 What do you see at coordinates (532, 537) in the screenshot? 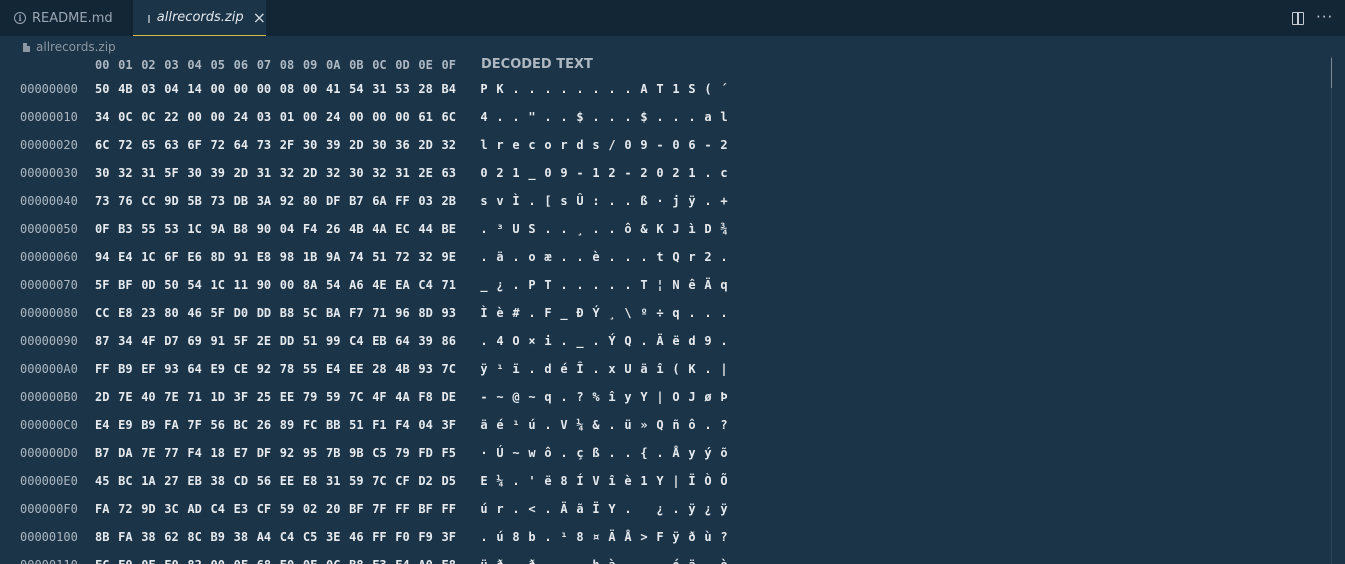
I see `decoded-char: b` at bounding box center [532, 537].